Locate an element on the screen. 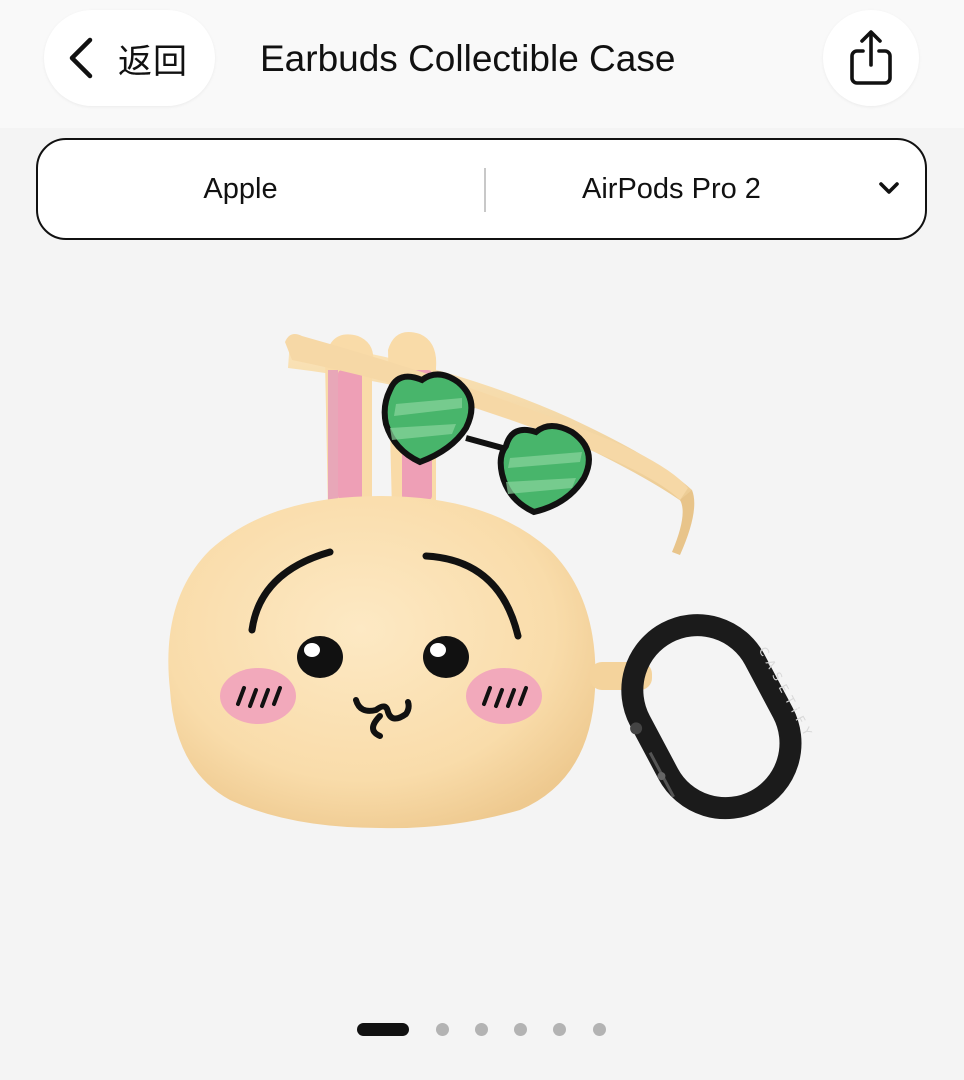 This screenshot has width=964, height=1080. brand-select: Apple is located at coordinates (261, 189).